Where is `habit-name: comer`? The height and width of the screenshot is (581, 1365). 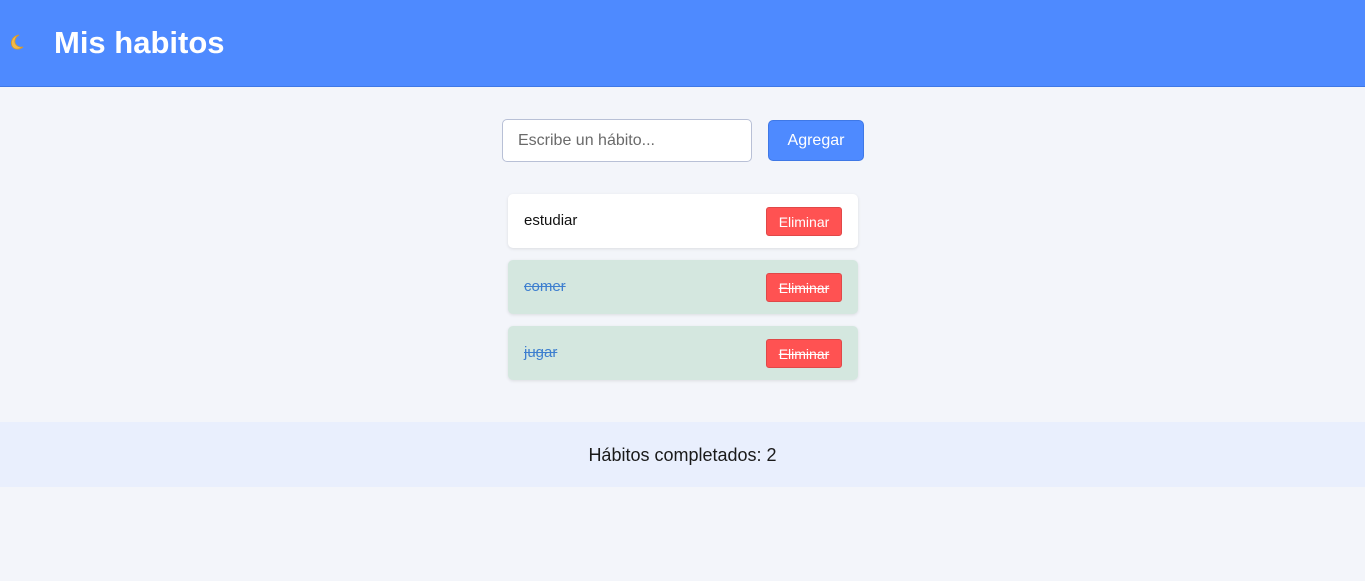 habit-name: comer is located at coordinates (545, 287).